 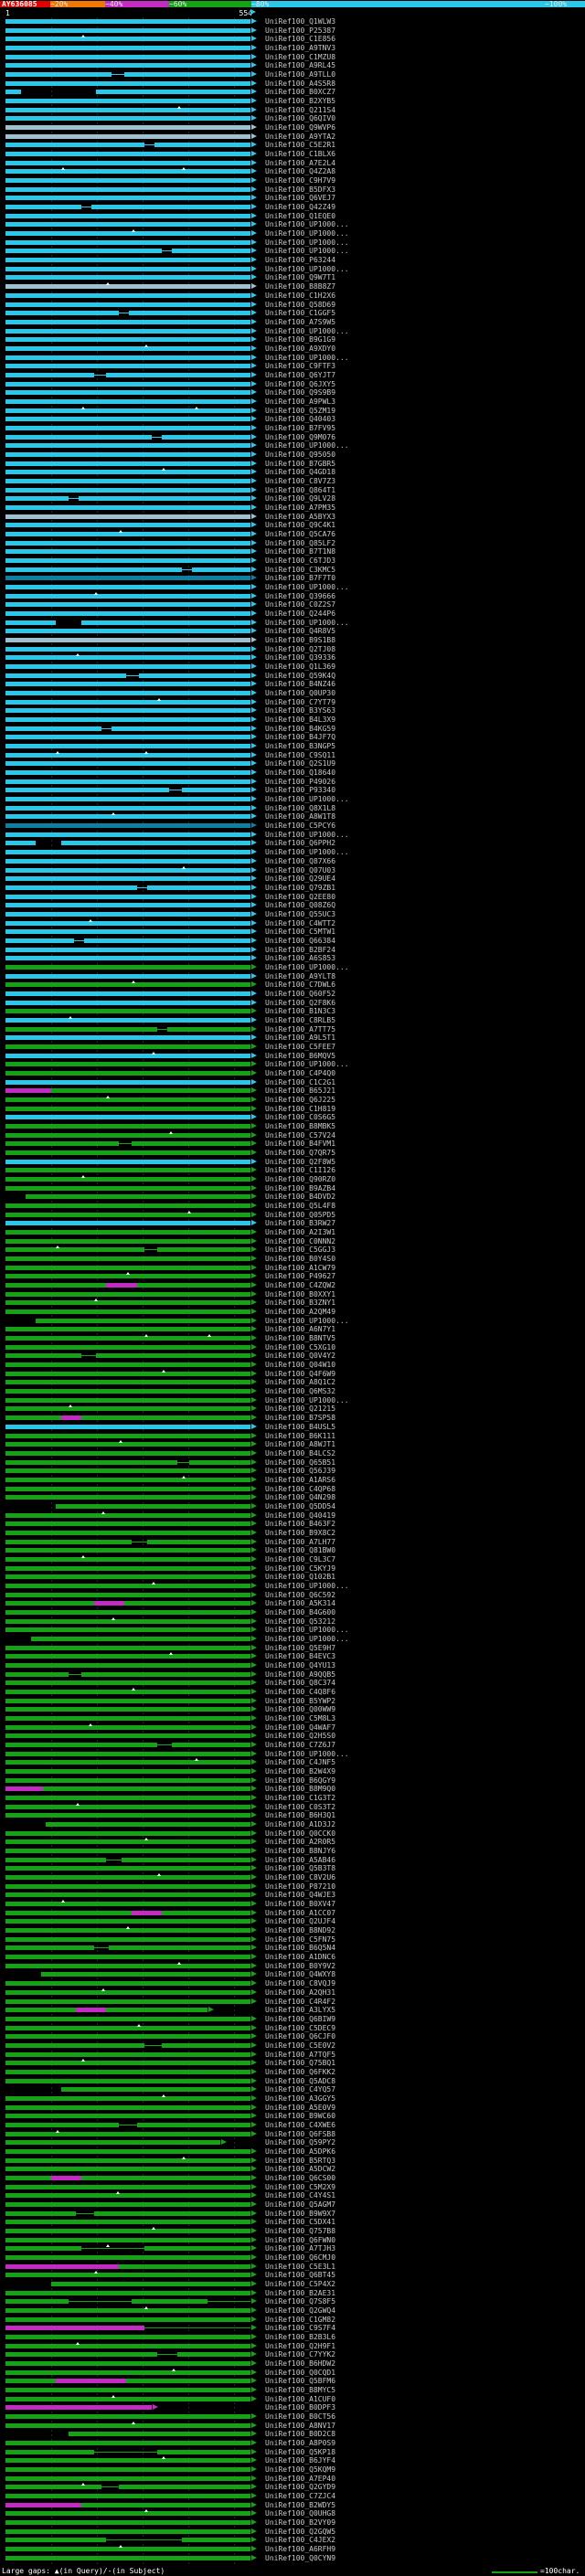 What do you see at coordinates (300, 2540) in the screenshot?
I see `hit-label: UniRef100_C4JEX2` at bounding box center [300, 2540].